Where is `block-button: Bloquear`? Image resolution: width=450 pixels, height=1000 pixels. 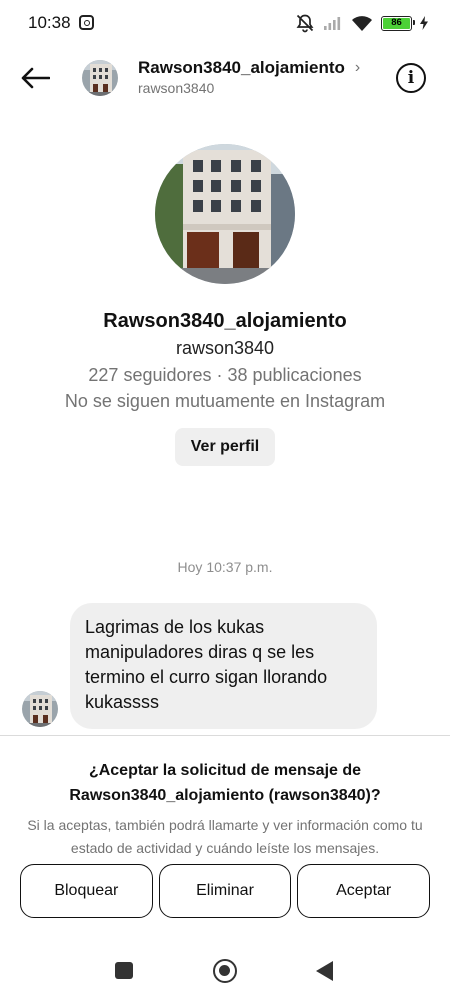 block-button: Bloquear is located at coordinates (86, 891).